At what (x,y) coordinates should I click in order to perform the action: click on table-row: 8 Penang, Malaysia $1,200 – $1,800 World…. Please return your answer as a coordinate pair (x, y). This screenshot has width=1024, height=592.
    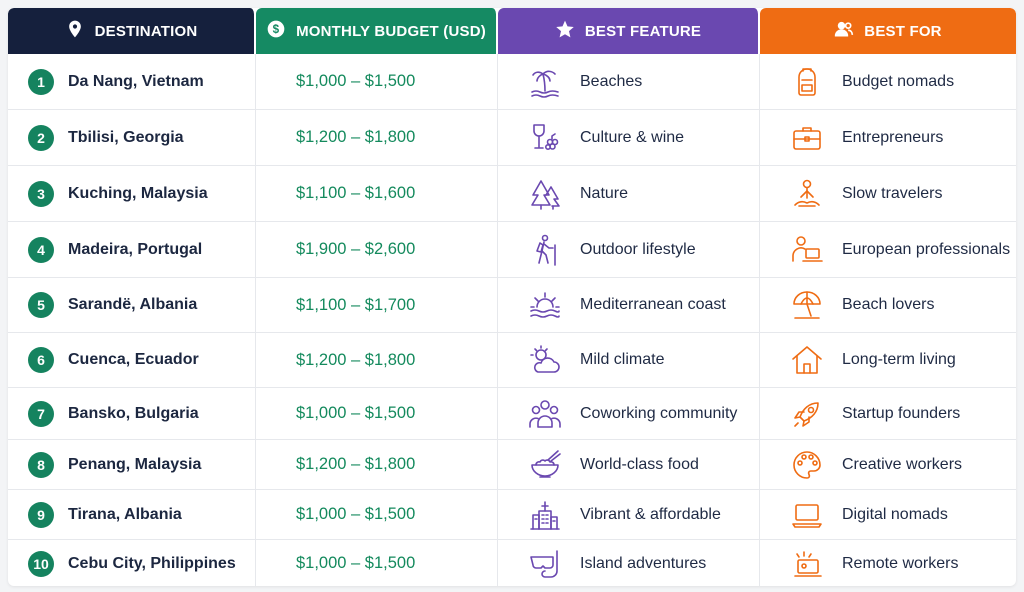
    Looking at the image, I should click on (512, 465).